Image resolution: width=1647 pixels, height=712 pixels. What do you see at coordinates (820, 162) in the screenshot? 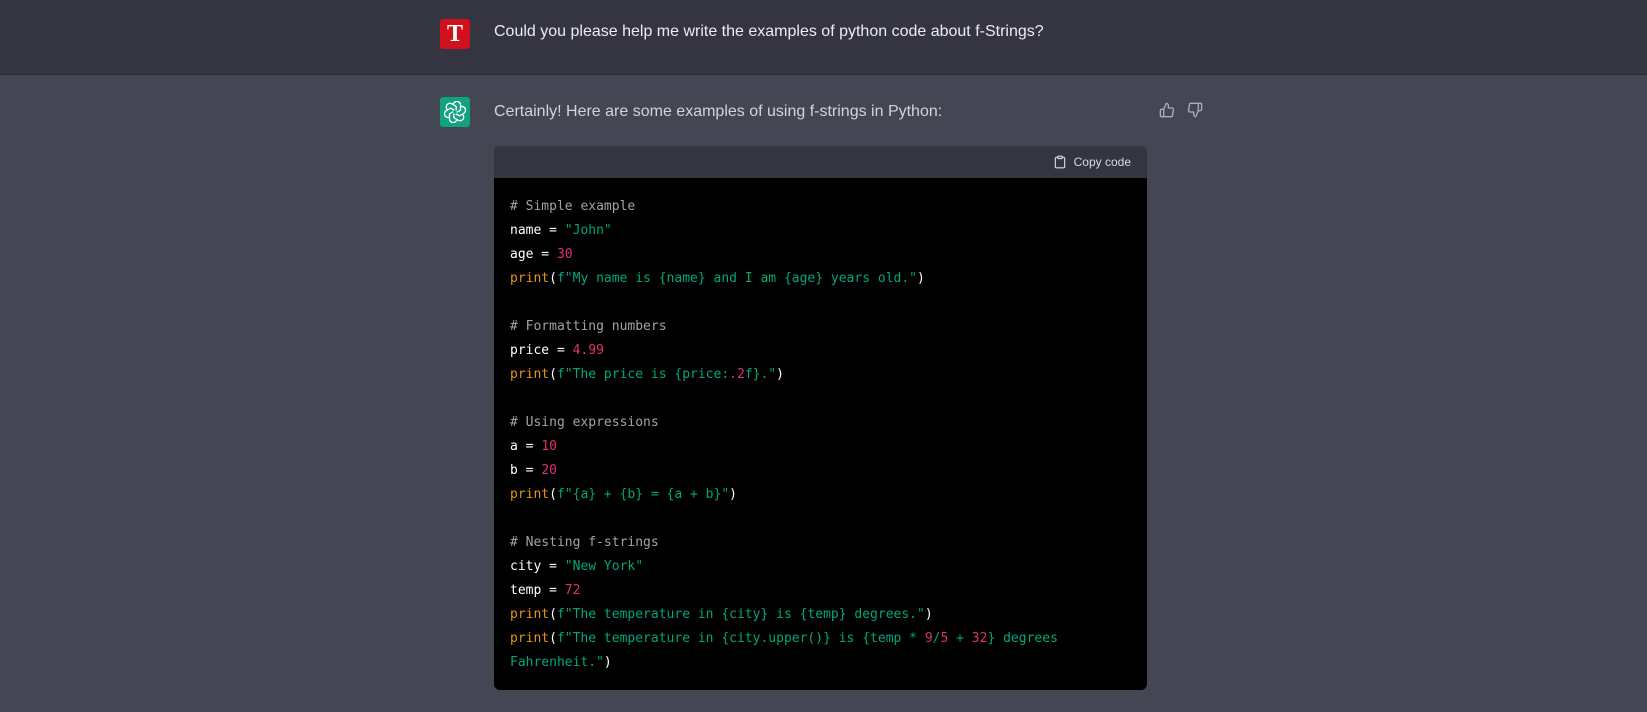
I see `code-block-header: Copy code` at bounding box center [820, 162].